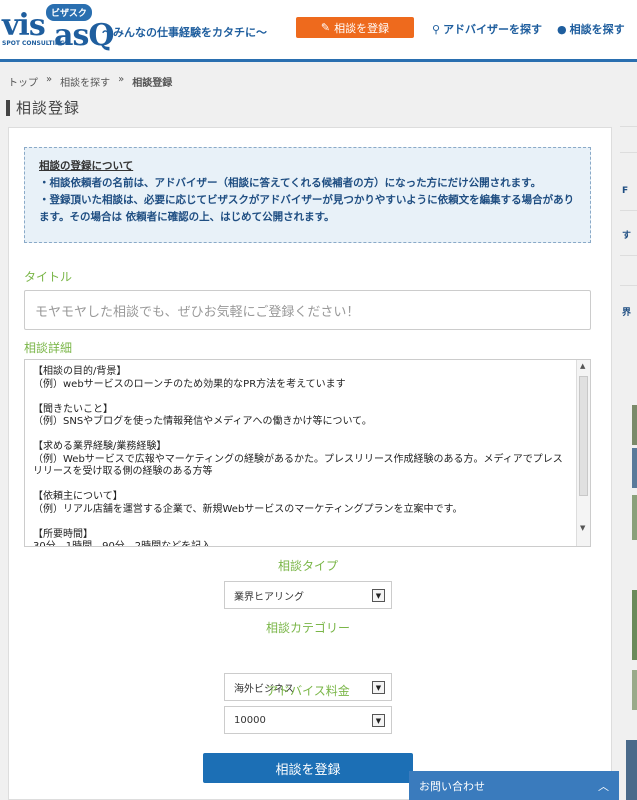 Image resolution: width=637 pixels, height=800 pixels. Describe the element at coordinates (308, 720) in the screenshot. I see `fee-select: 10000 ▼` at that location.